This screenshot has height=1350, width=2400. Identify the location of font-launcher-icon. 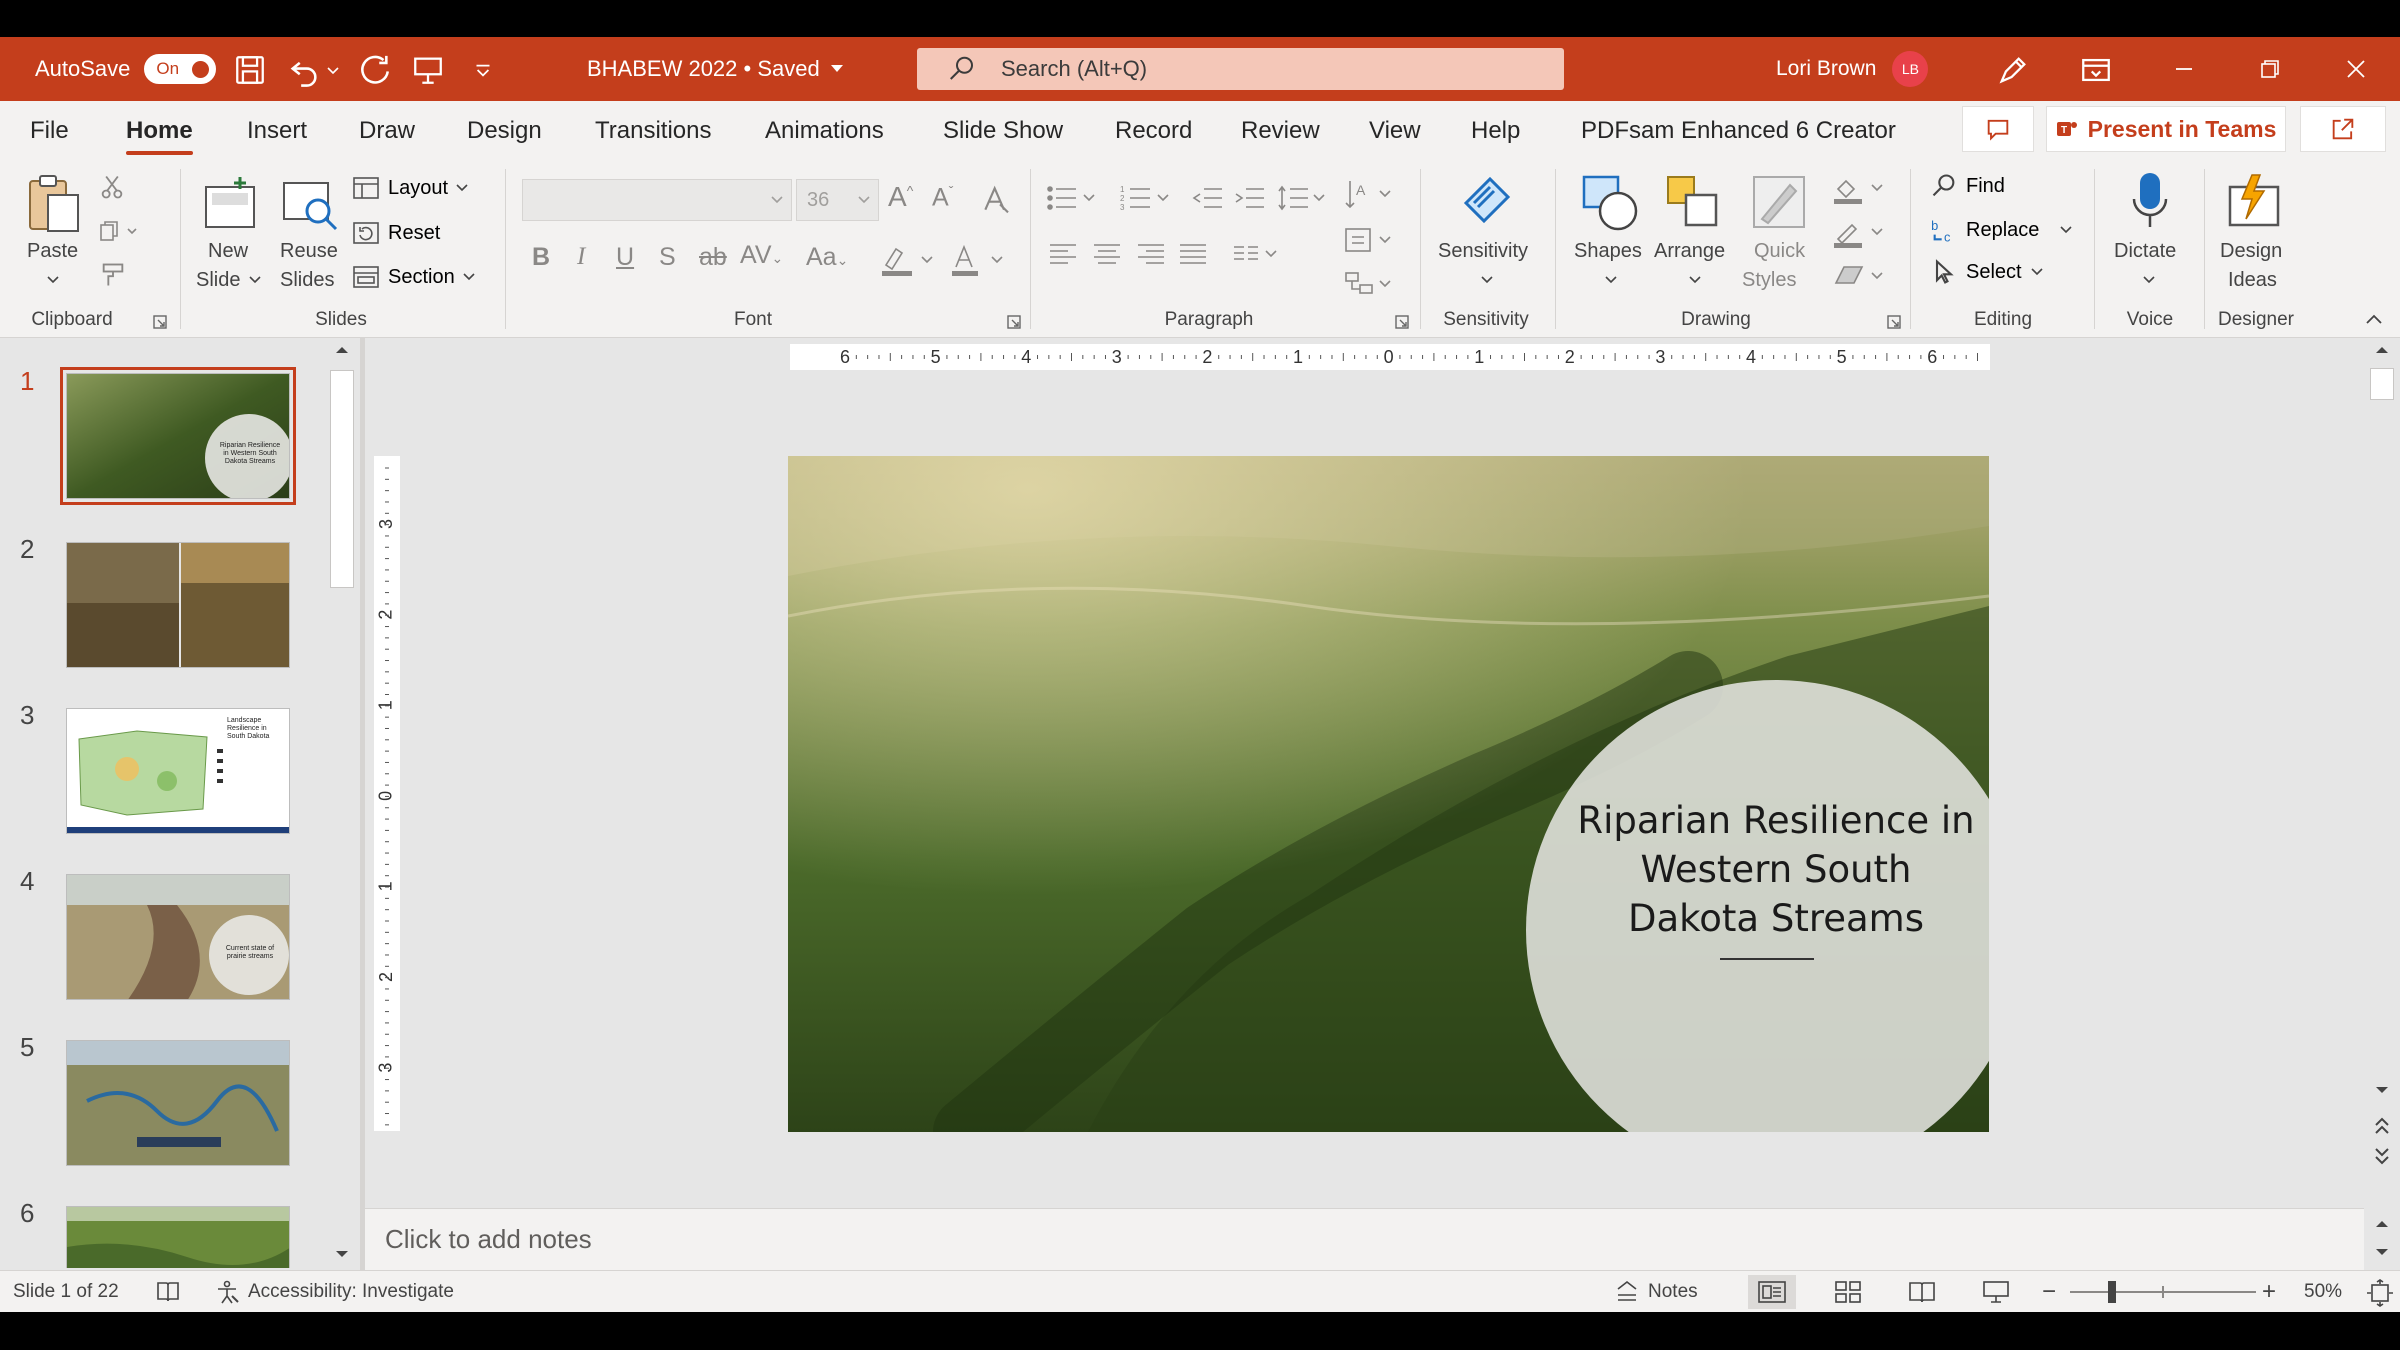
(1014, 322).